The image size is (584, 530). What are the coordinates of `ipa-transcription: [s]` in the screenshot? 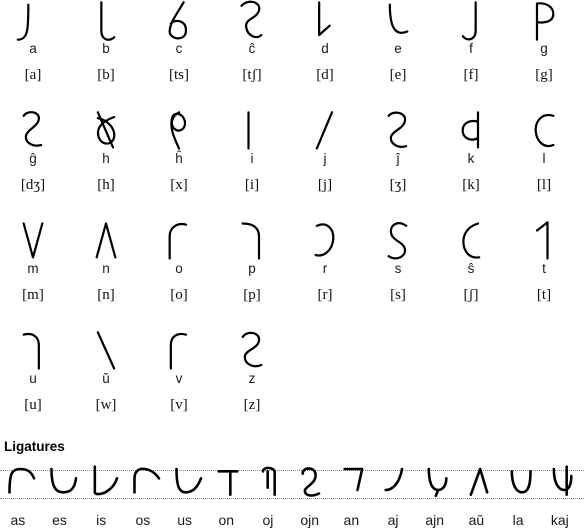 It's located at (398, 295).